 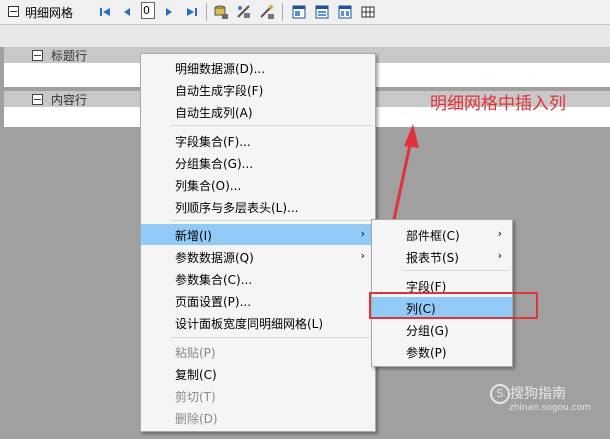 What do you see at coordinates (433, 236) in the screenshot?
I see `submenu-item-label: 部件框(C)` at bounding box center [433, 236].